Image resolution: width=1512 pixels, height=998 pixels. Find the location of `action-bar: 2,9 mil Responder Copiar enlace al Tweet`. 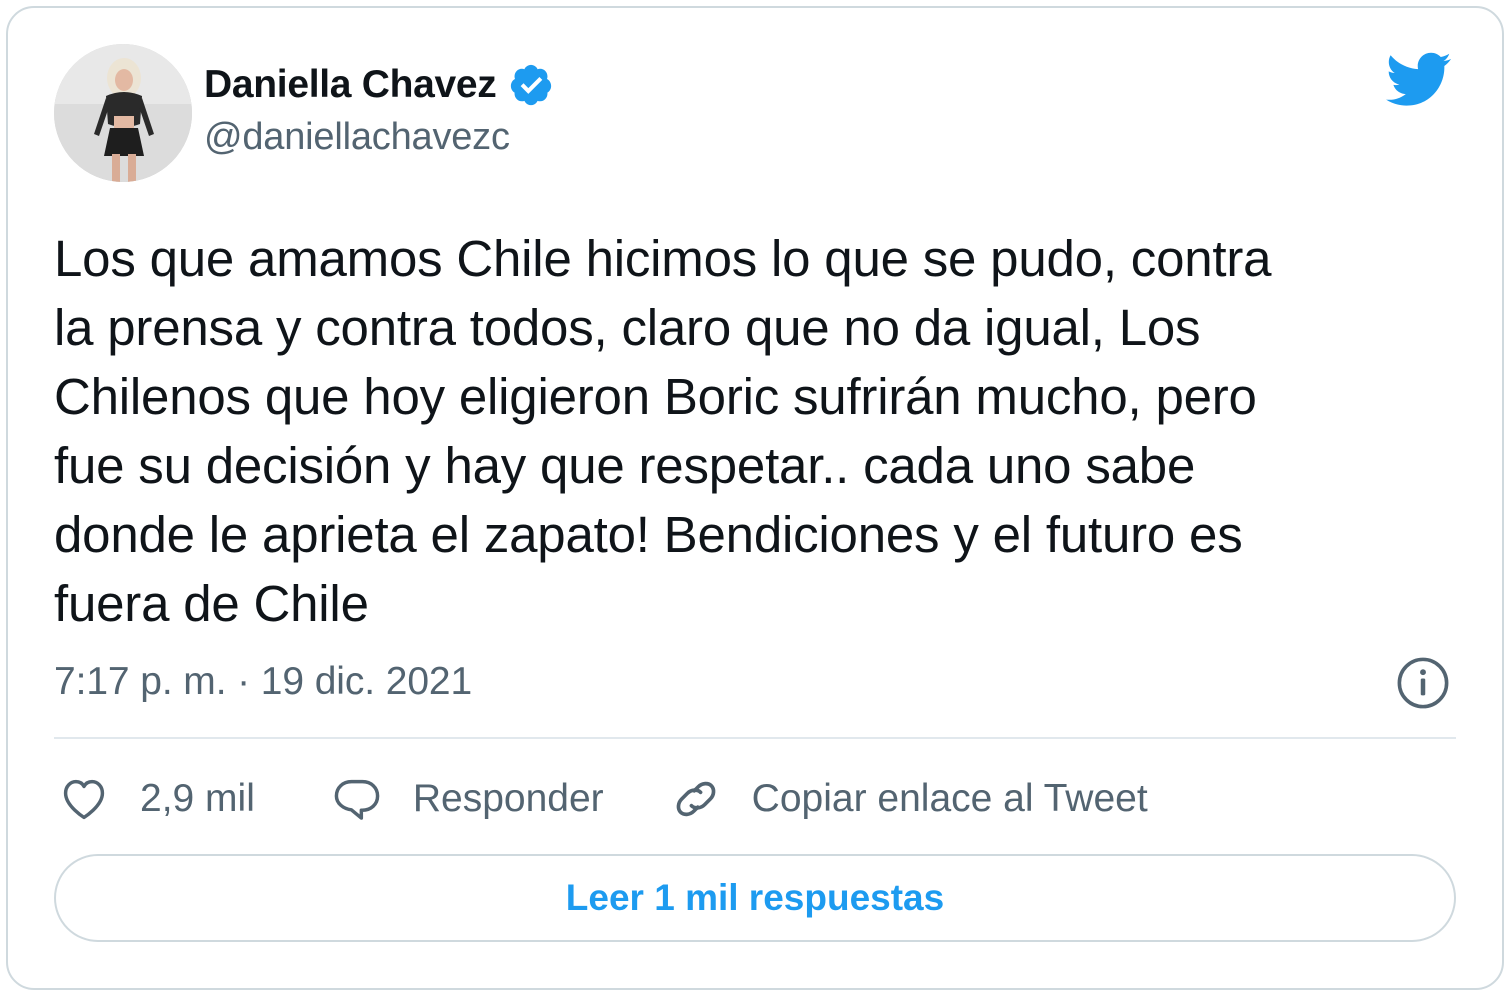

action-bar: 2,9 mil Responder Copiar enlace al Tweet is located at coordinates (603, 799).